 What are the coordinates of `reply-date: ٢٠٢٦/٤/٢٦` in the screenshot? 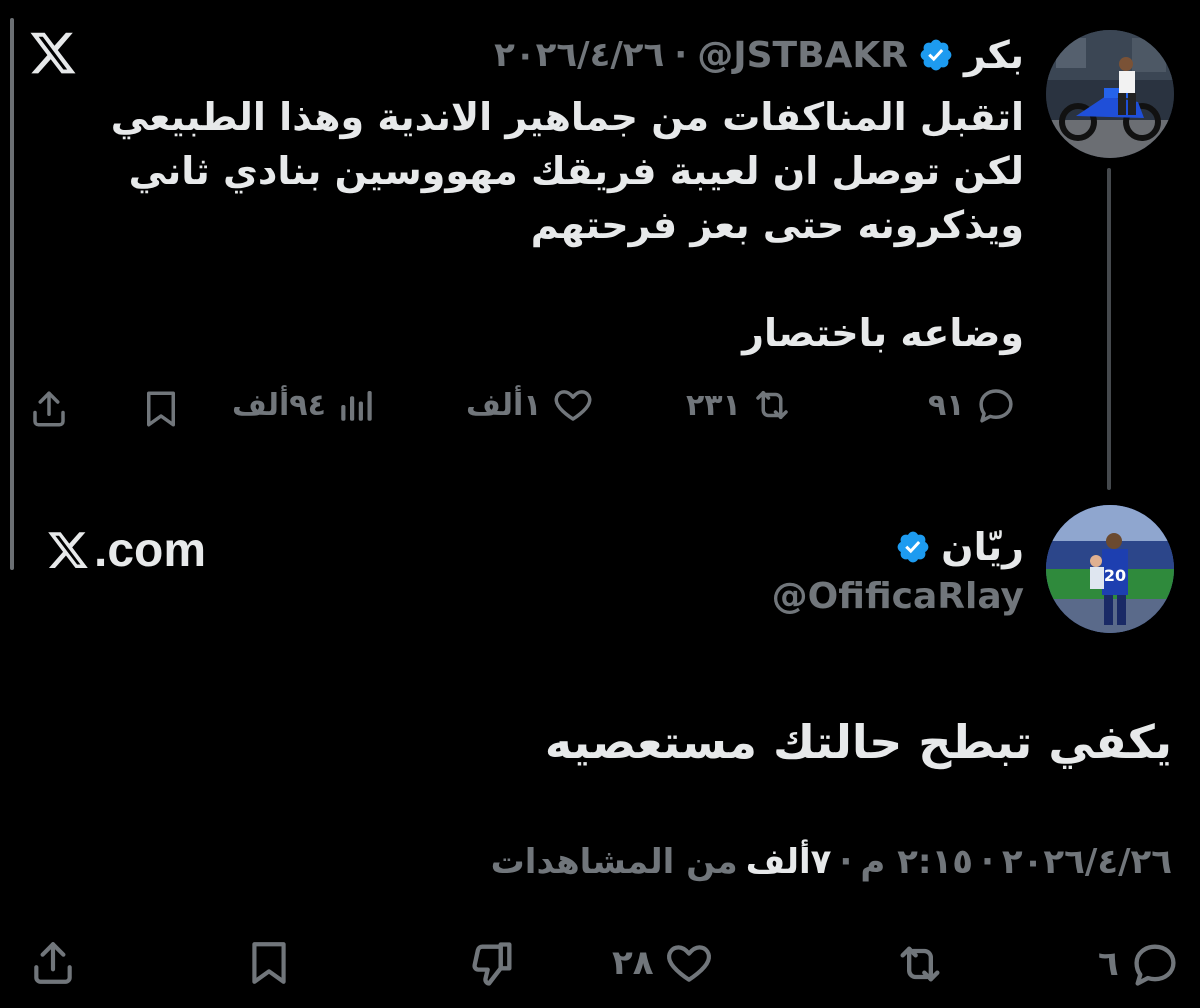 It's located at (1087, 862).